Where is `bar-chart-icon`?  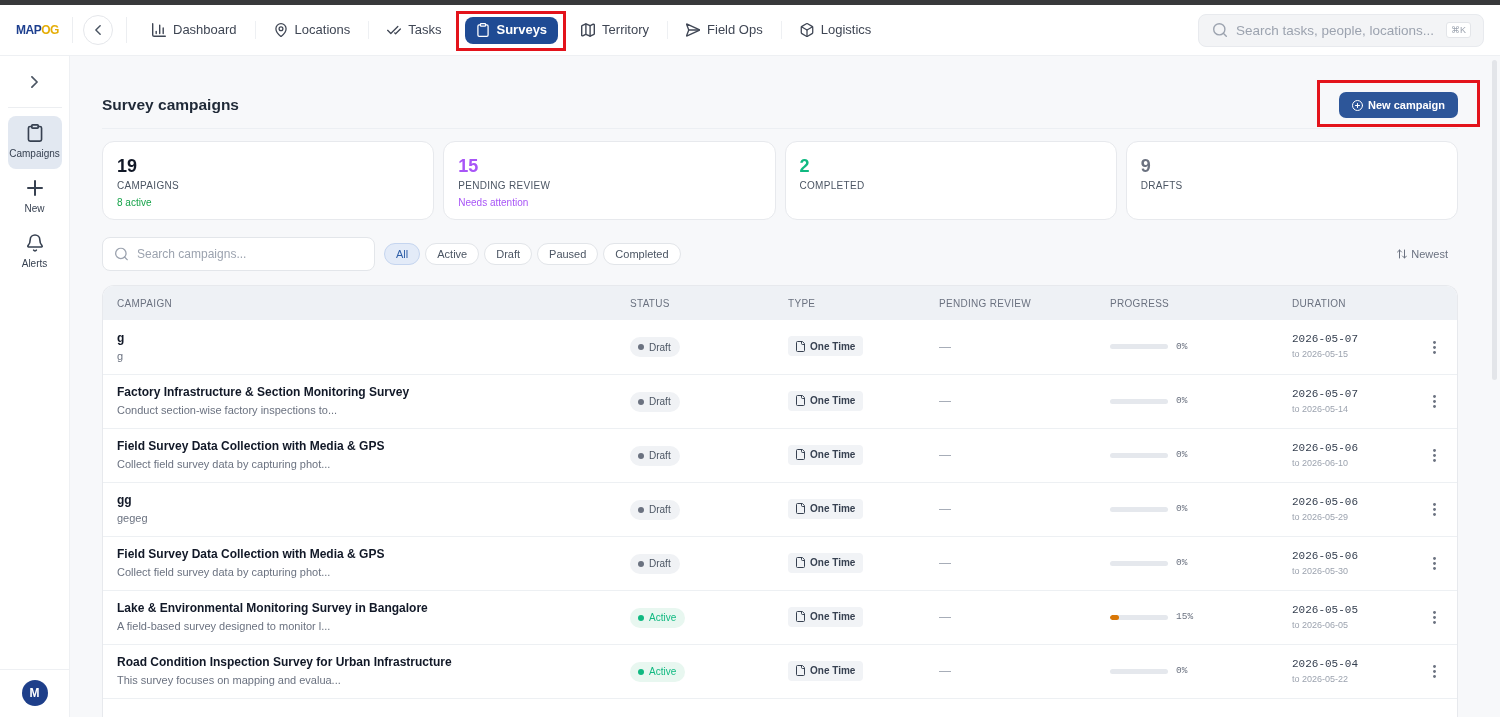
bar-chart-icon is located at coordinates (159, 30).